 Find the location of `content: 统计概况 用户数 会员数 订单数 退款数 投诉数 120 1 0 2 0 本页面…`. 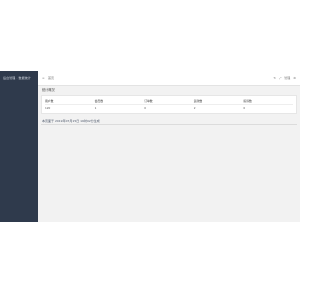

content: 统计概况 用户数 会员数 订单数 退款数 投诉数 120 1 0 2 0 本页面… is located at coordinates (169, 106).